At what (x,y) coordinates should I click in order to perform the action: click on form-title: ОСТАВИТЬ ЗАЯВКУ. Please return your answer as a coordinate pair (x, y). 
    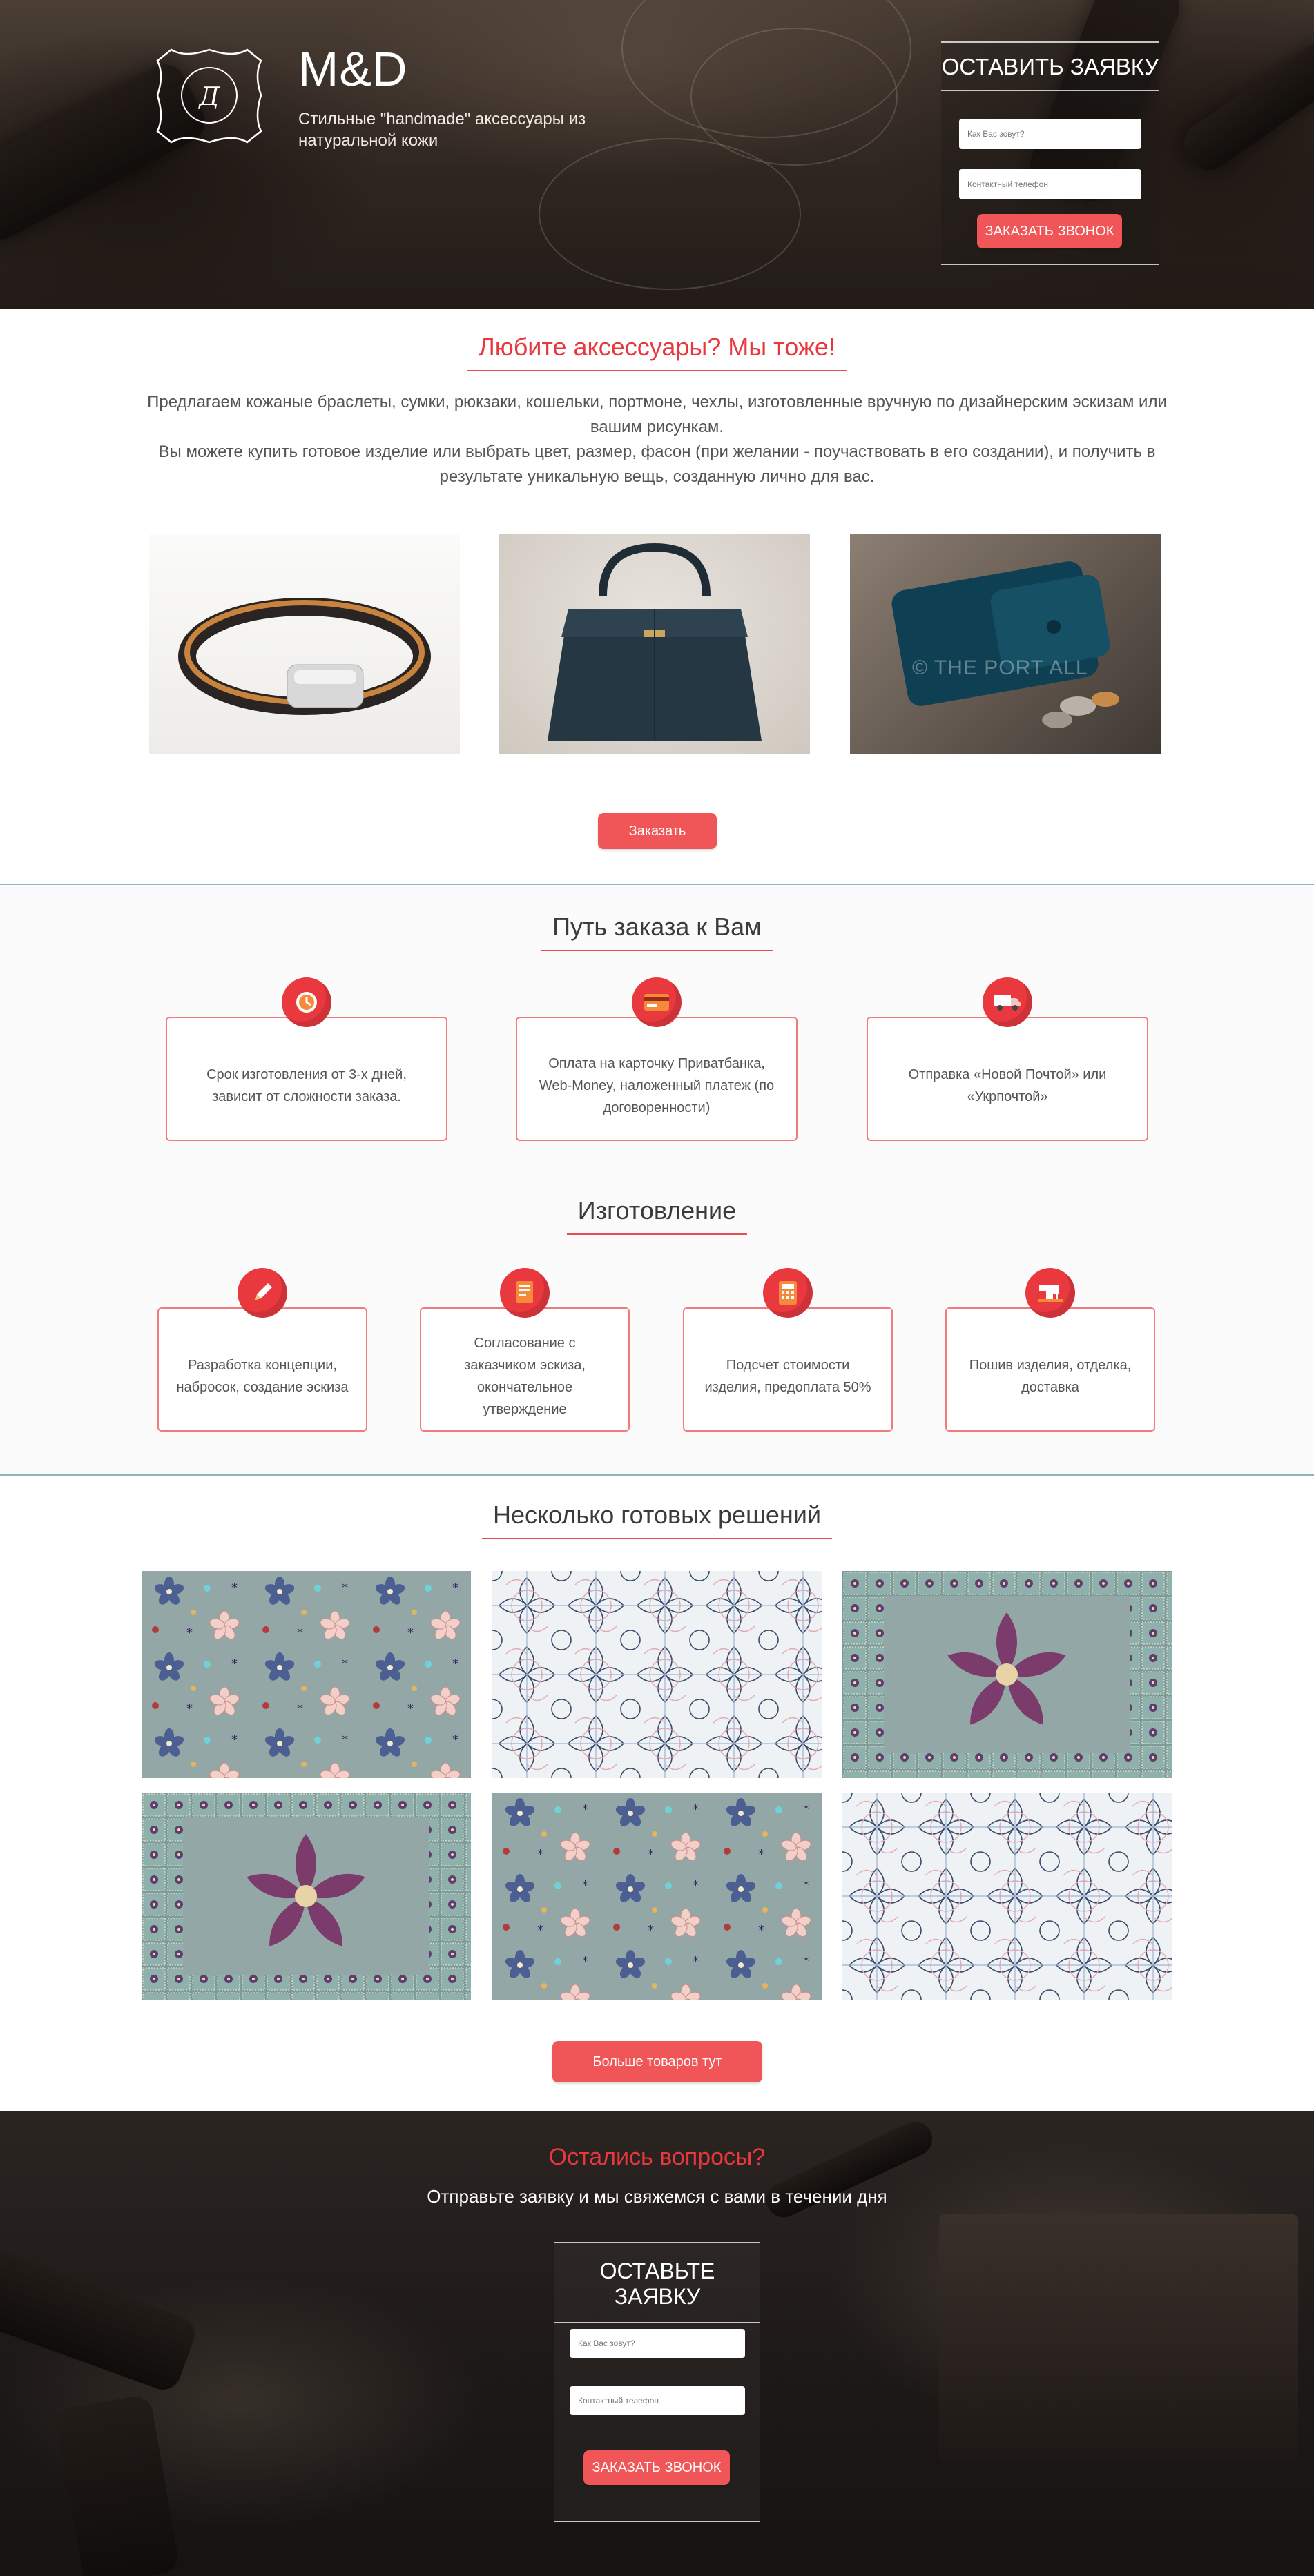
    Looking at the image, I should click on (1050, 72).